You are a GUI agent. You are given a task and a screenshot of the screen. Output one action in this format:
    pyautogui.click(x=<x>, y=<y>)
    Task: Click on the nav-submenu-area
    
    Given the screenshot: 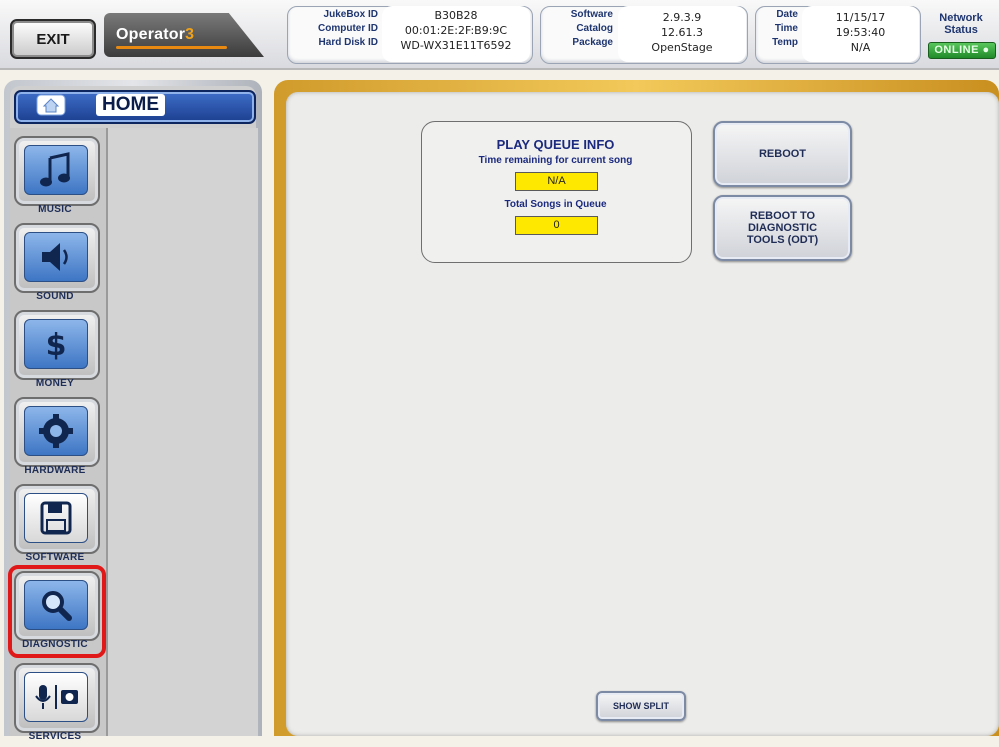 What is the action you would take?
    pyautogui.click(x=182, y=432)
    